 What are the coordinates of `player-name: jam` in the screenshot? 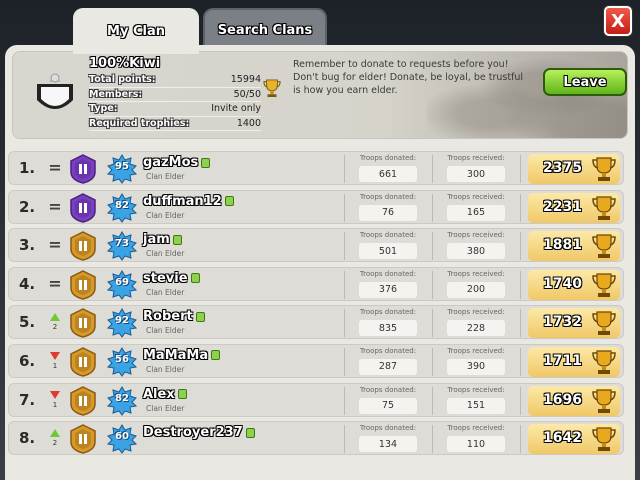 It's located at (162, 239).